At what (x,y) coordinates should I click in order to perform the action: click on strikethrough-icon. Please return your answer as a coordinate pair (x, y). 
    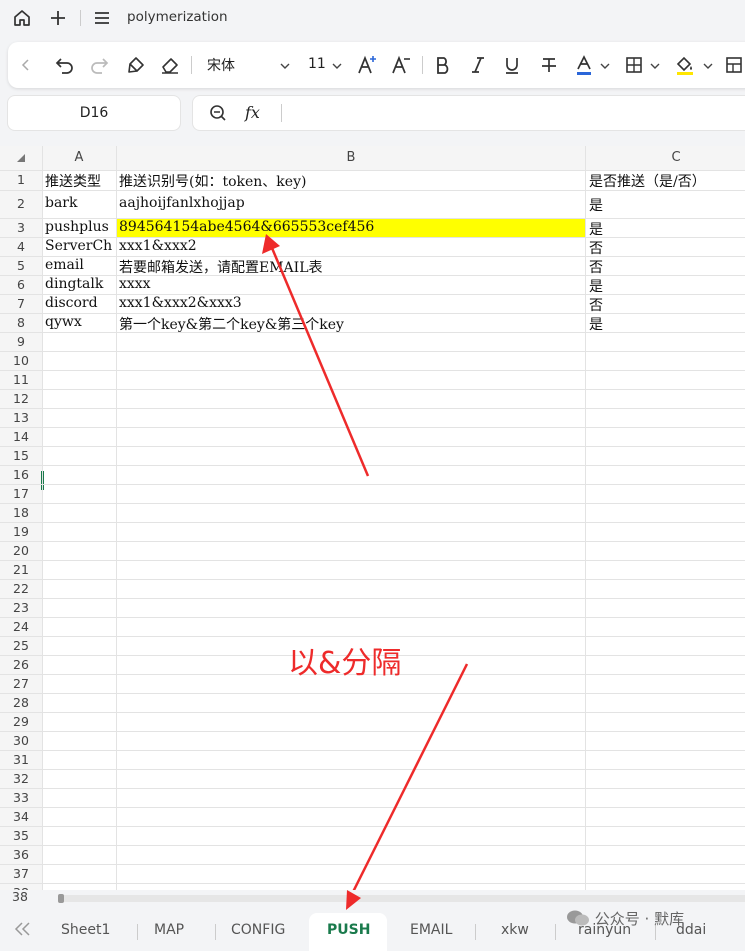
    Looking at the image, I should click on (549, 65).